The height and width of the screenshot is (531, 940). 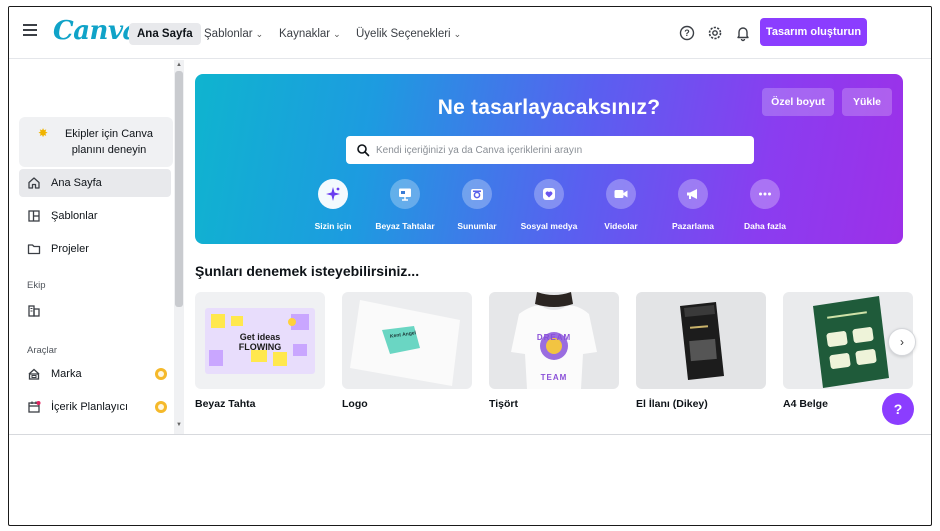 I want to click on team-plan-promo: ✸ Ekipler için Canva planını deneyin, so click(x=96, y=142).